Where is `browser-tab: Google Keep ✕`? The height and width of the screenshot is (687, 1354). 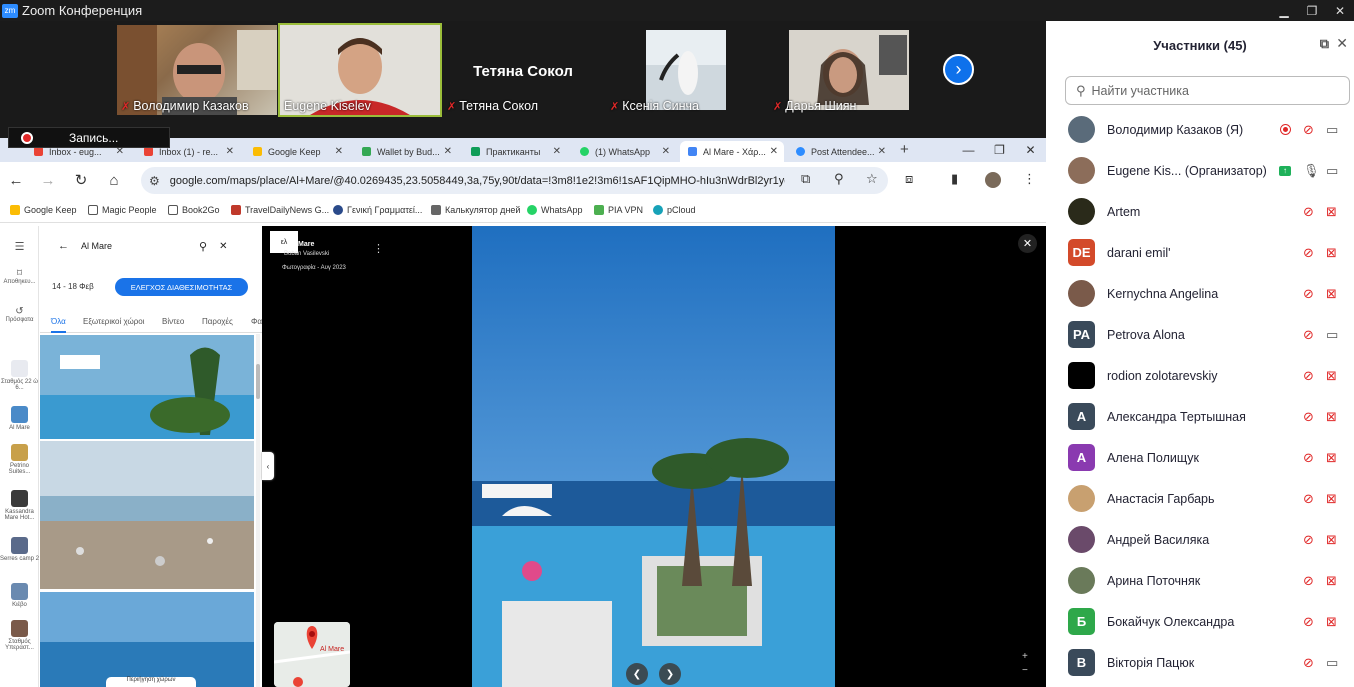 browser-tab: Google Keep ✕ is located at coordinates (297, 151).